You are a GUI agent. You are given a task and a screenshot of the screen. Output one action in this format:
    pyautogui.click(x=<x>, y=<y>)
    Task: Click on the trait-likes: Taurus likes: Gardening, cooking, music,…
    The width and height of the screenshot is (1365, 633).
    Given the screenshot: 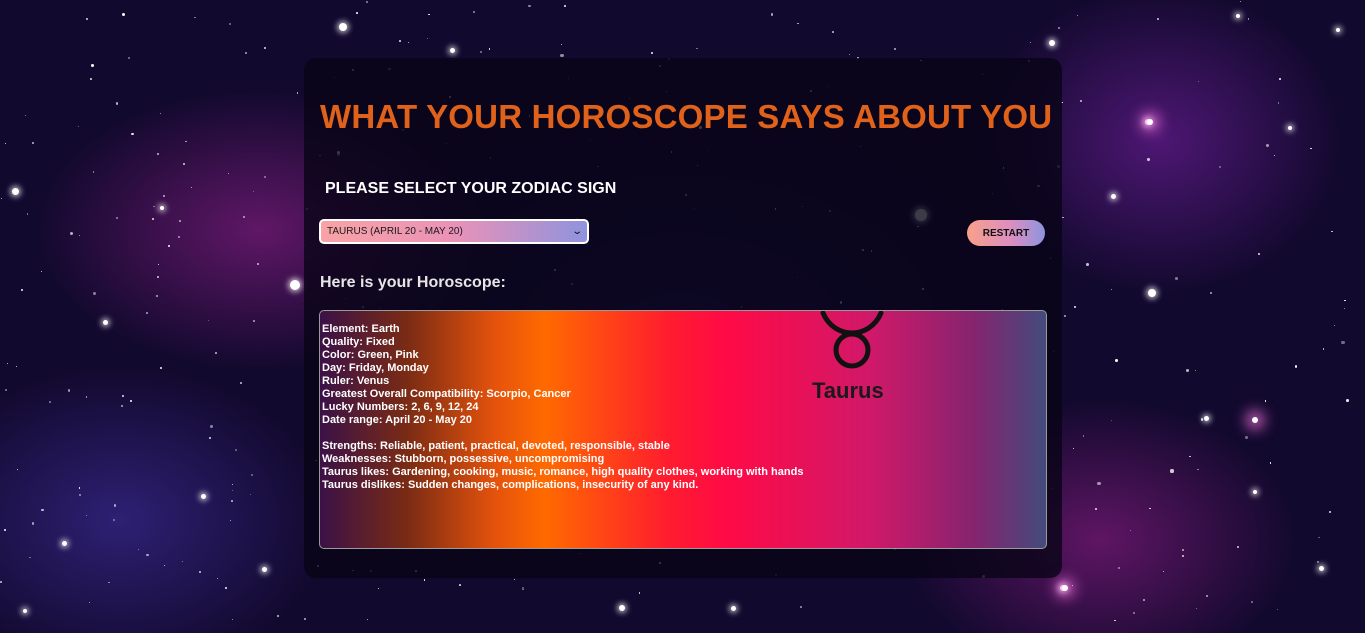 What is the action you would take?
    pyautogui.click(x=563, y=472)
    